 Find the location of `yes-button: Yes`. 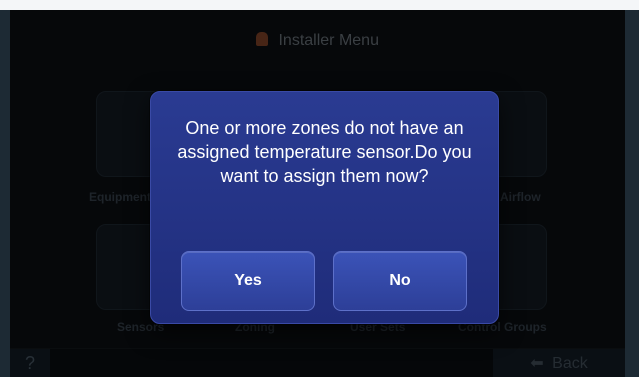

yes-button: Yes is located at coordinates (248, 281).